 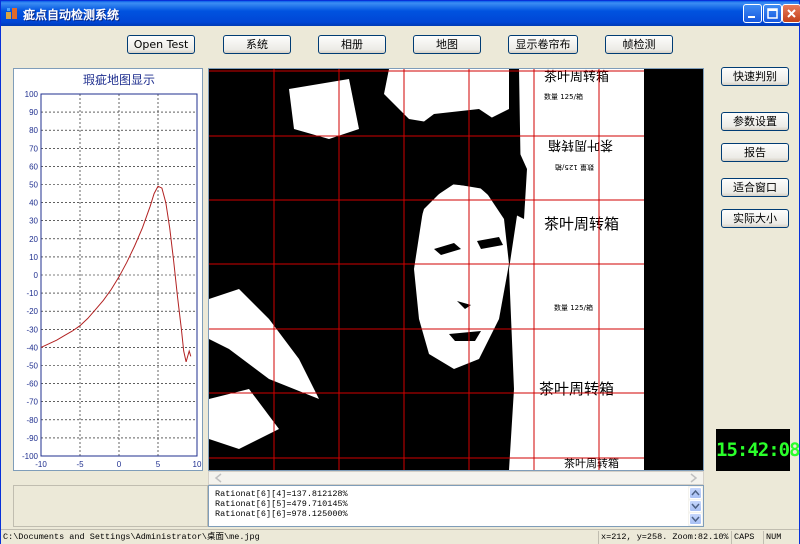 I want to click on carton-text-3: 茶叶周转箱, so click(x=580, y=145).